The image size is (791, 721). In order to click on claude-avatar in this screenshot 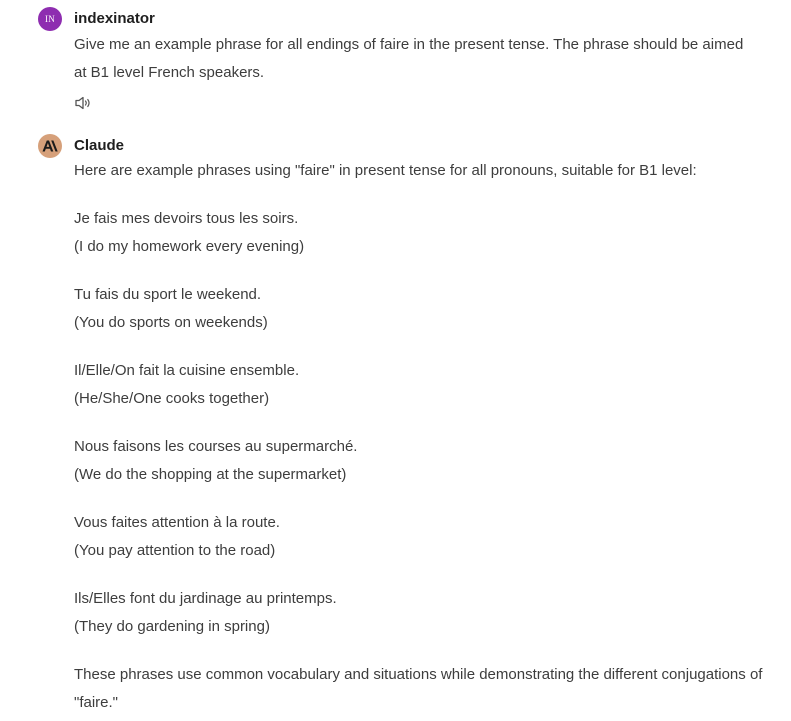, I will do `click(50, 146)`.